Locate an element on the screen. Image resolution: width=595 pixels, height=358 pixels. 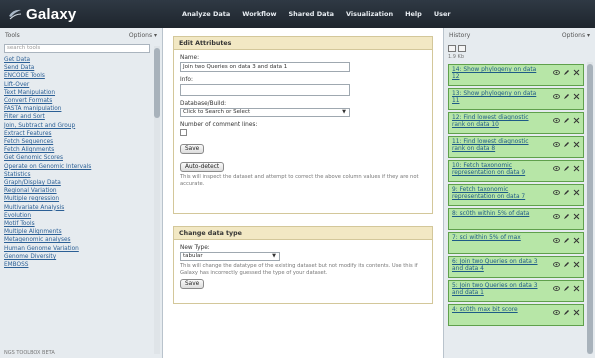
tool-section-metagenomic: Metagenomic analyses is located at coordinates (83, 240).